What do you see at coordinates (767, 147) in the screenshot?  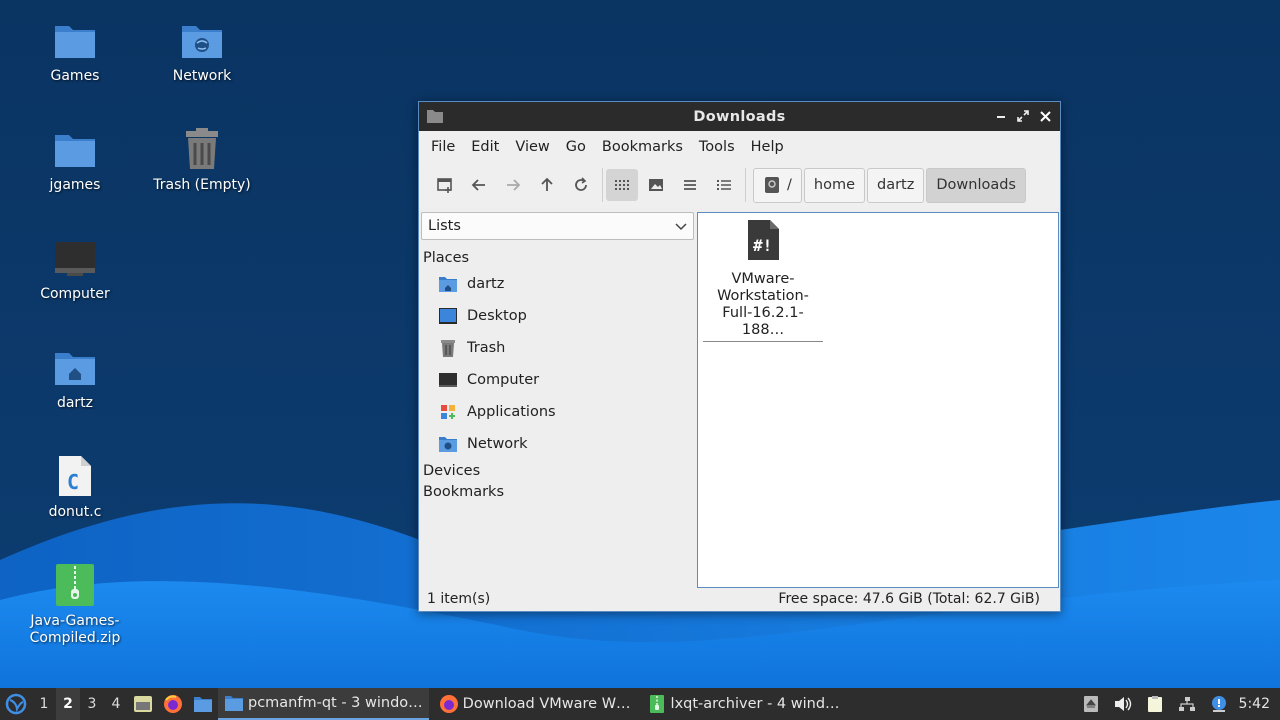 I see `menu-help: Help` at bounding box center [767, 147].